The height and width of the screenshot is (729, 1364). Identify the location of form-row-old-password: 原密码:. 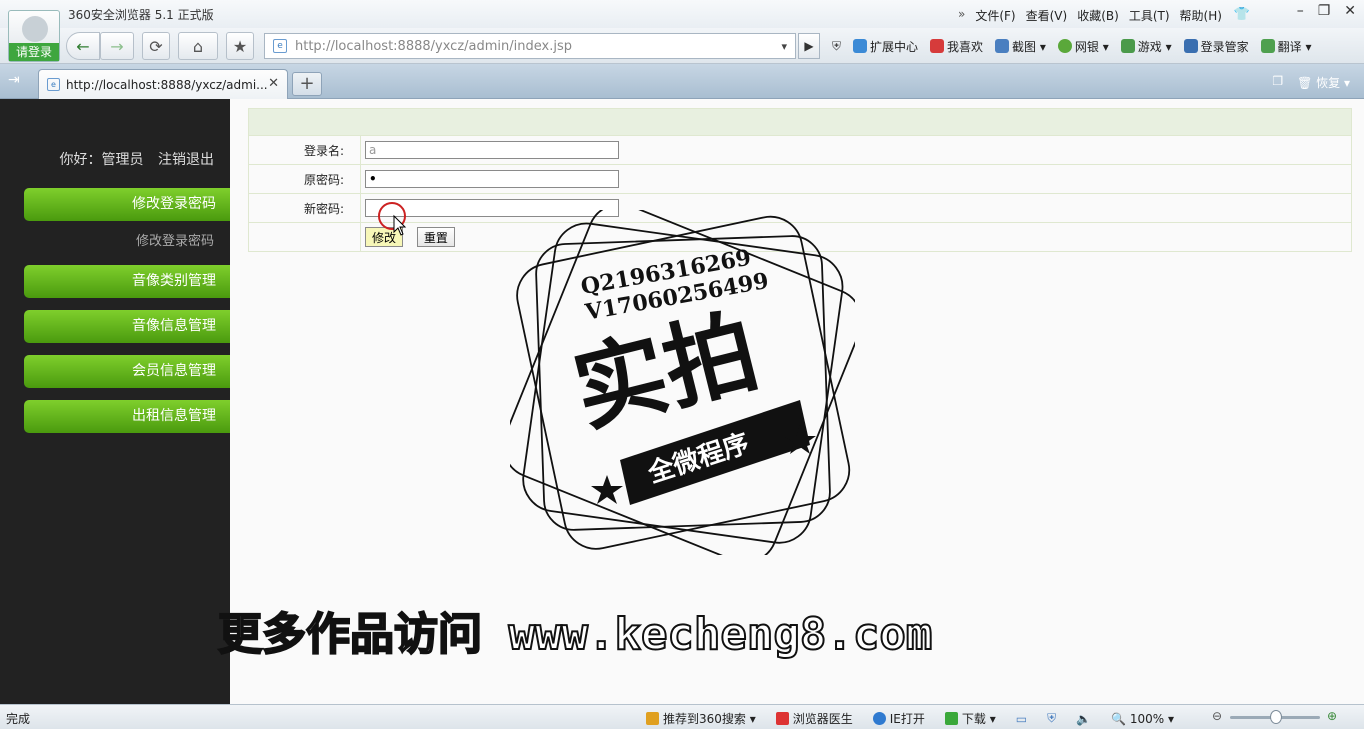
(800, 179).